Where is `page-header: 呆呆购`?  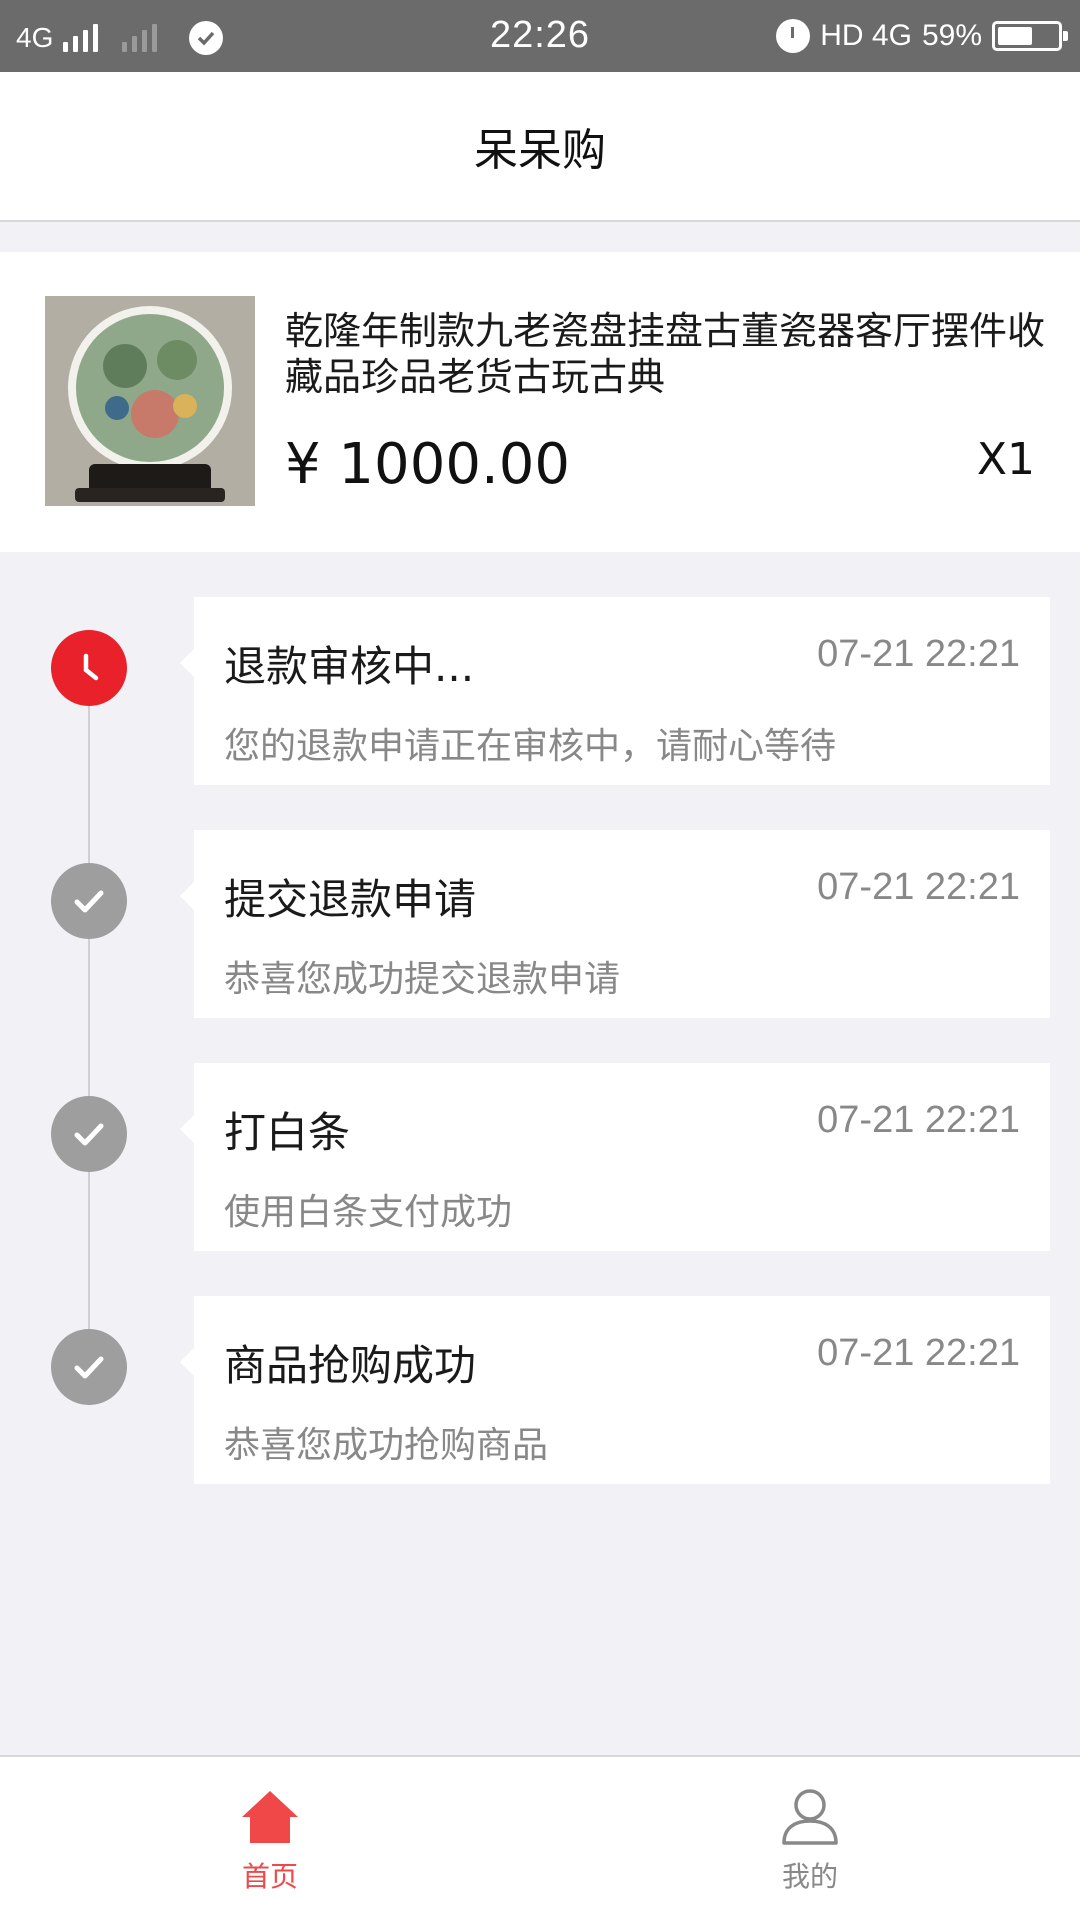
page-header: 呆呆购 is located at coordinates (540, 147).